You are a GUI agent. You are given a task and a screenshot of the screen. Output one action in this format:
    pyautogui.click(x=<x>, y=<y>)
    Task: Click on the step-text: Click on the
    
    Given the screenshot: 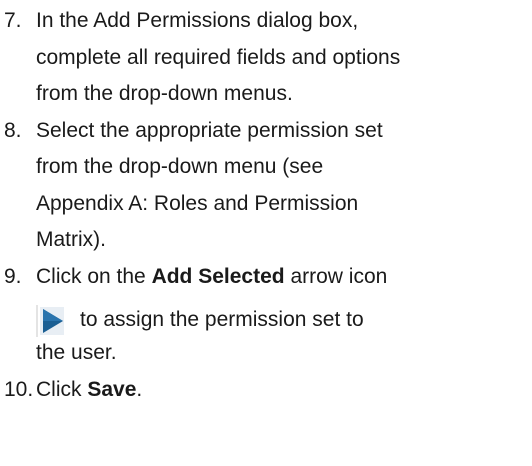 What is the action you would take?
    pyautogui.click(x=94, y=276)
    